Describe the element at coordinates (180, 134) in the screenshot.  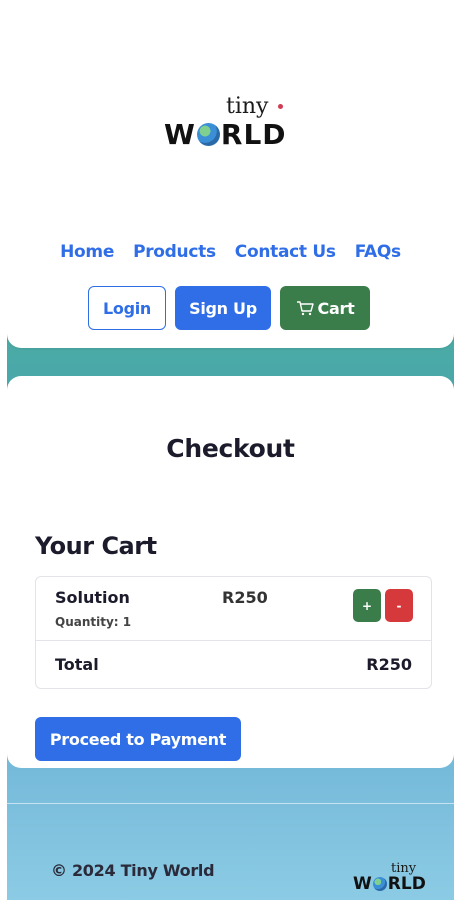
I see `logo-w: W` at that location.